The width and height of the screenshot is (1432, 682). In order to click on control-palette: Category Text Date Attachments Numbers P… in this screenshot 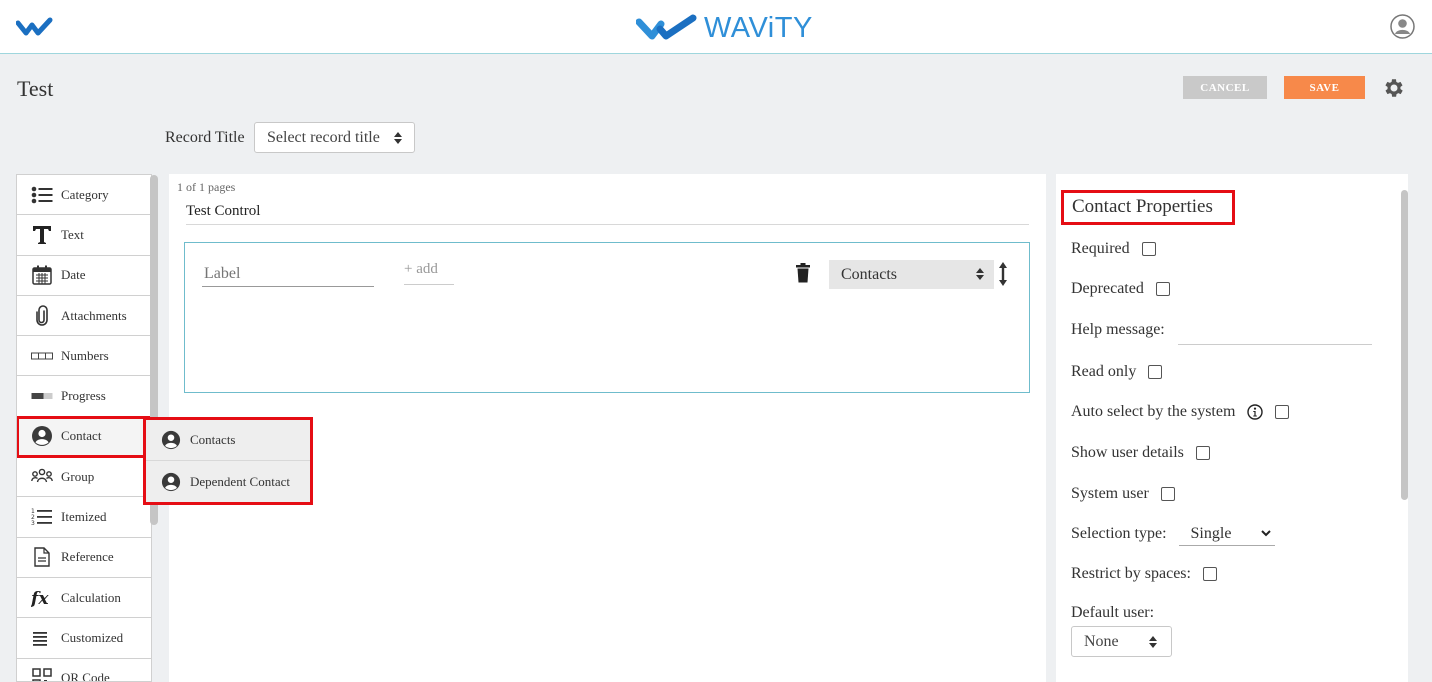, I will do `click(84, 428)`.